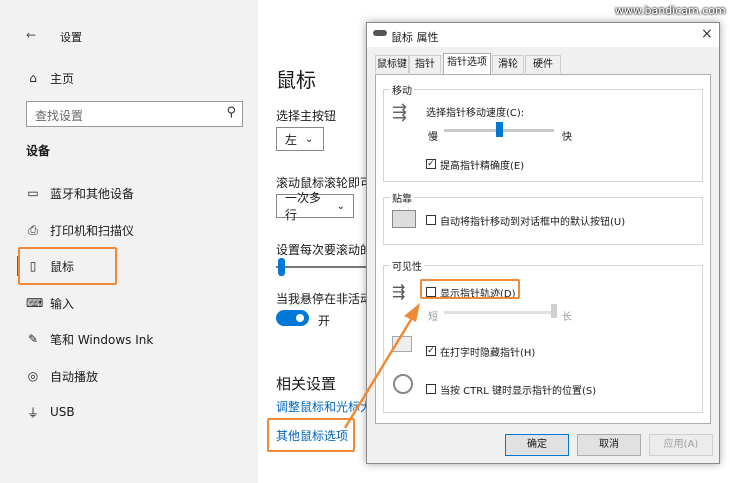 This screenshot has height=483, width=730. I want to click on arrow-line, so click(378, 373).